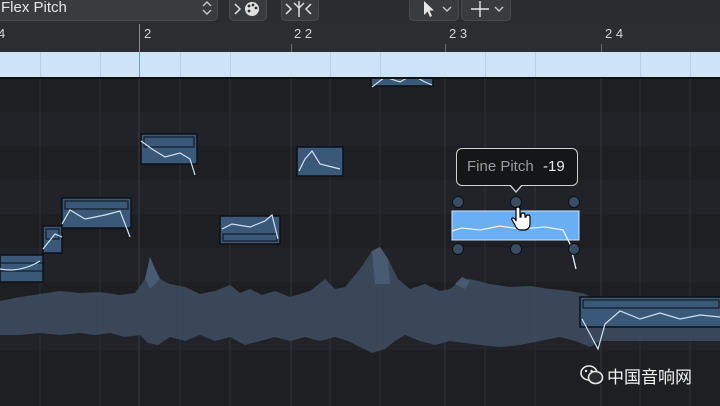  Describe the element at coordinates (649, 378) in the screenshot. I see `watermark-text: 中国音响网` at that location.